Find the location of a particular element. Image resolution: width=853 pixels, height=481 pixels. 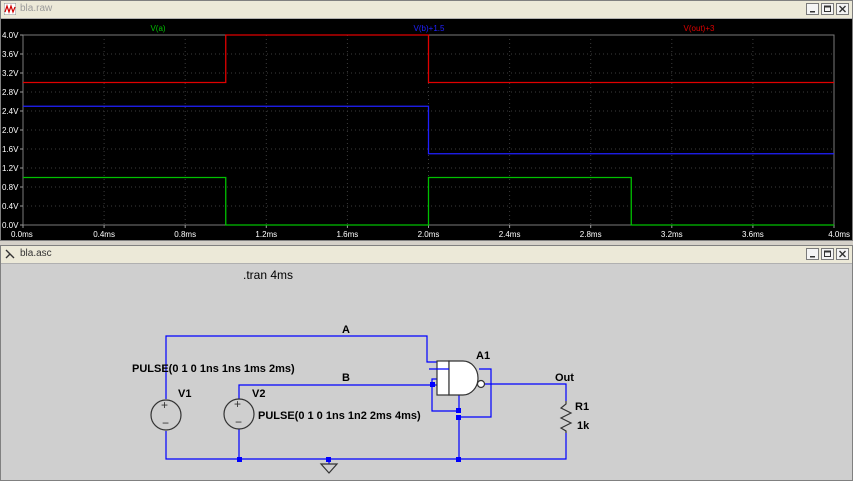

gate-label: A1 is located at coordinates (483, 356).